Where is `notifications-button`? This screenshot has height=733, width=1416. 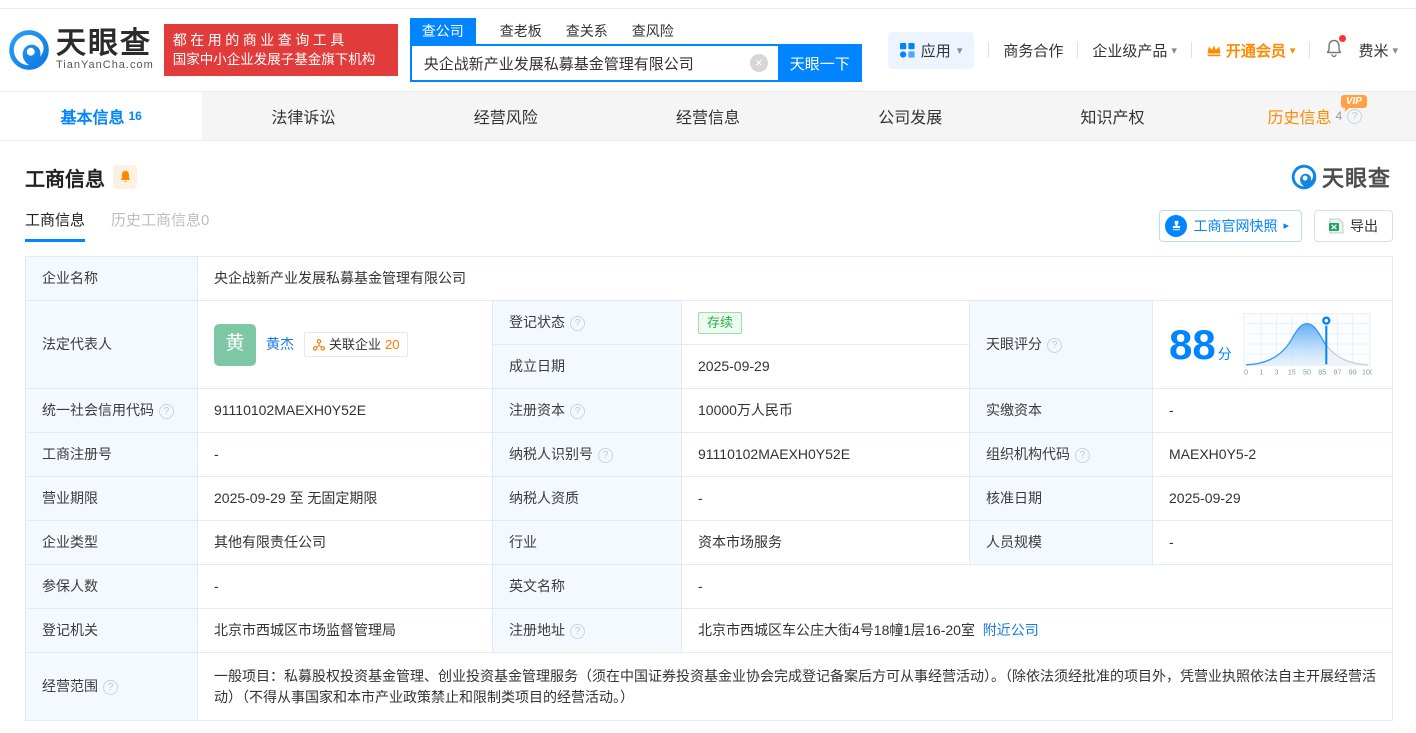
notifications-button is located at coordinates (1335, 48).